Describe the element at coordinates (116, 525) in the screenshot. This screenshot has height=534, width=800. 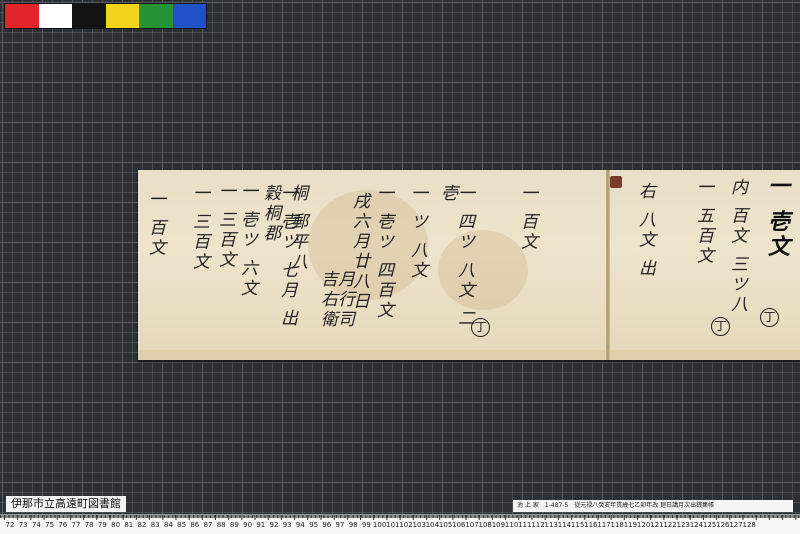
I see `ruler-tick-label: 80` at that location.